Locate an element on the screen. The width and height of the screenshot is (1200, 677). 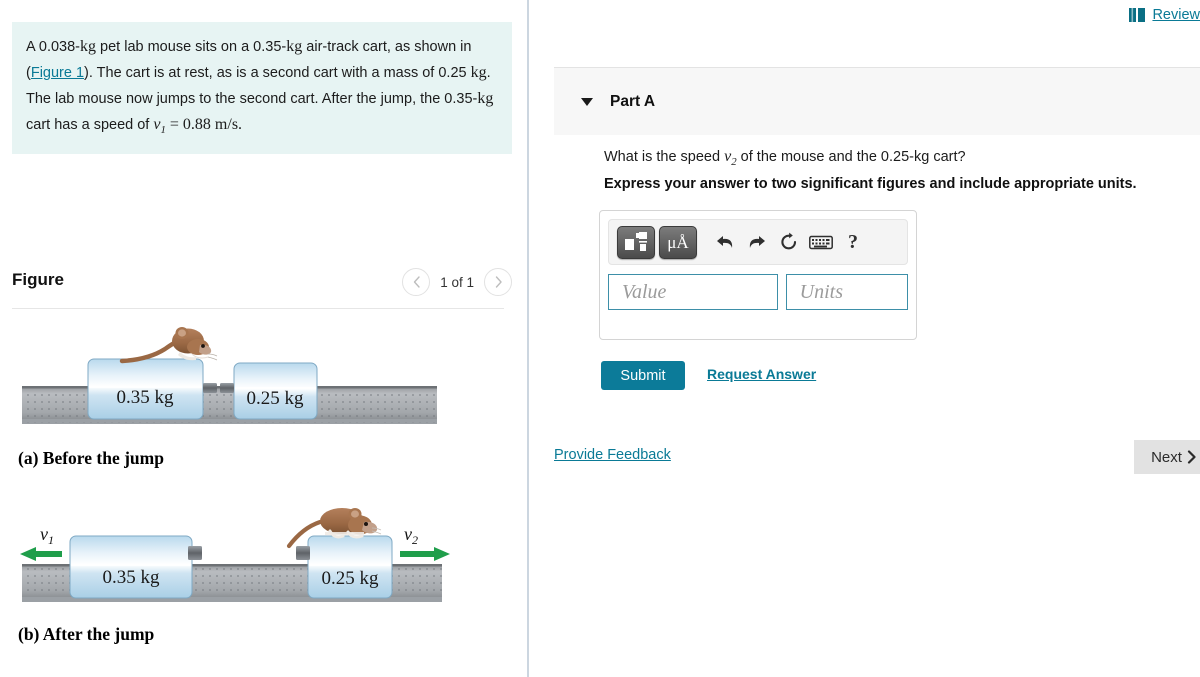
reset-icon is located at coordinates (789, 242).